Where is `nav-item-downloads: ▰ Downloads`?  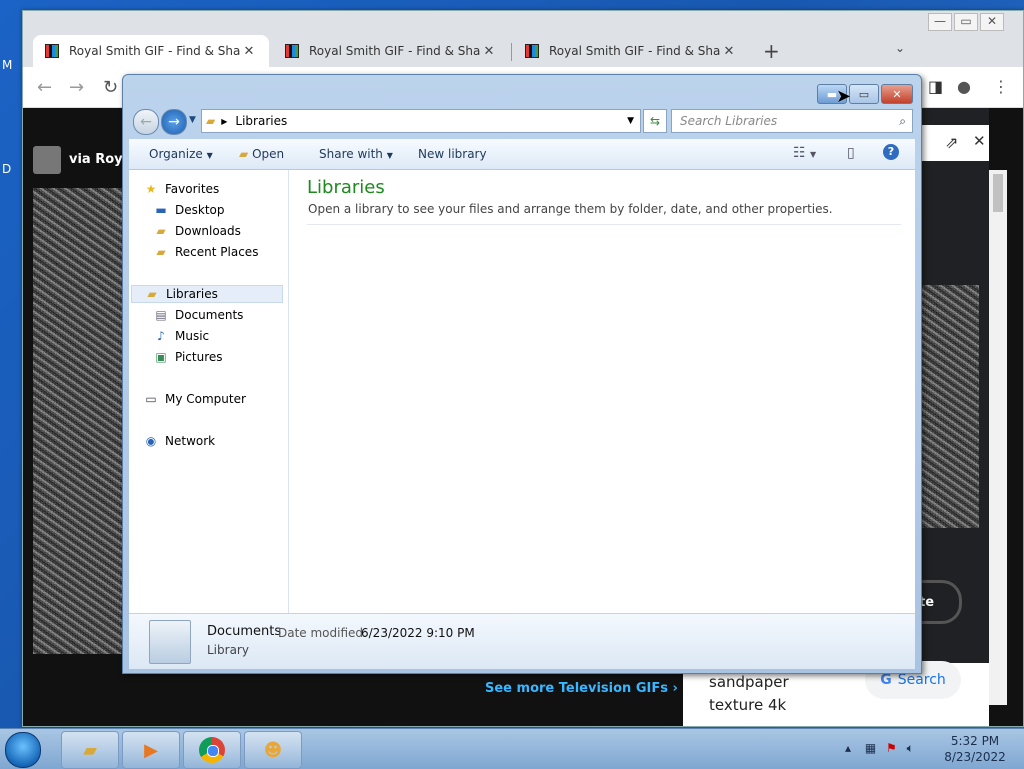
nav-item-downloads: ▰ Downloads is located at coordinates (197, 231).